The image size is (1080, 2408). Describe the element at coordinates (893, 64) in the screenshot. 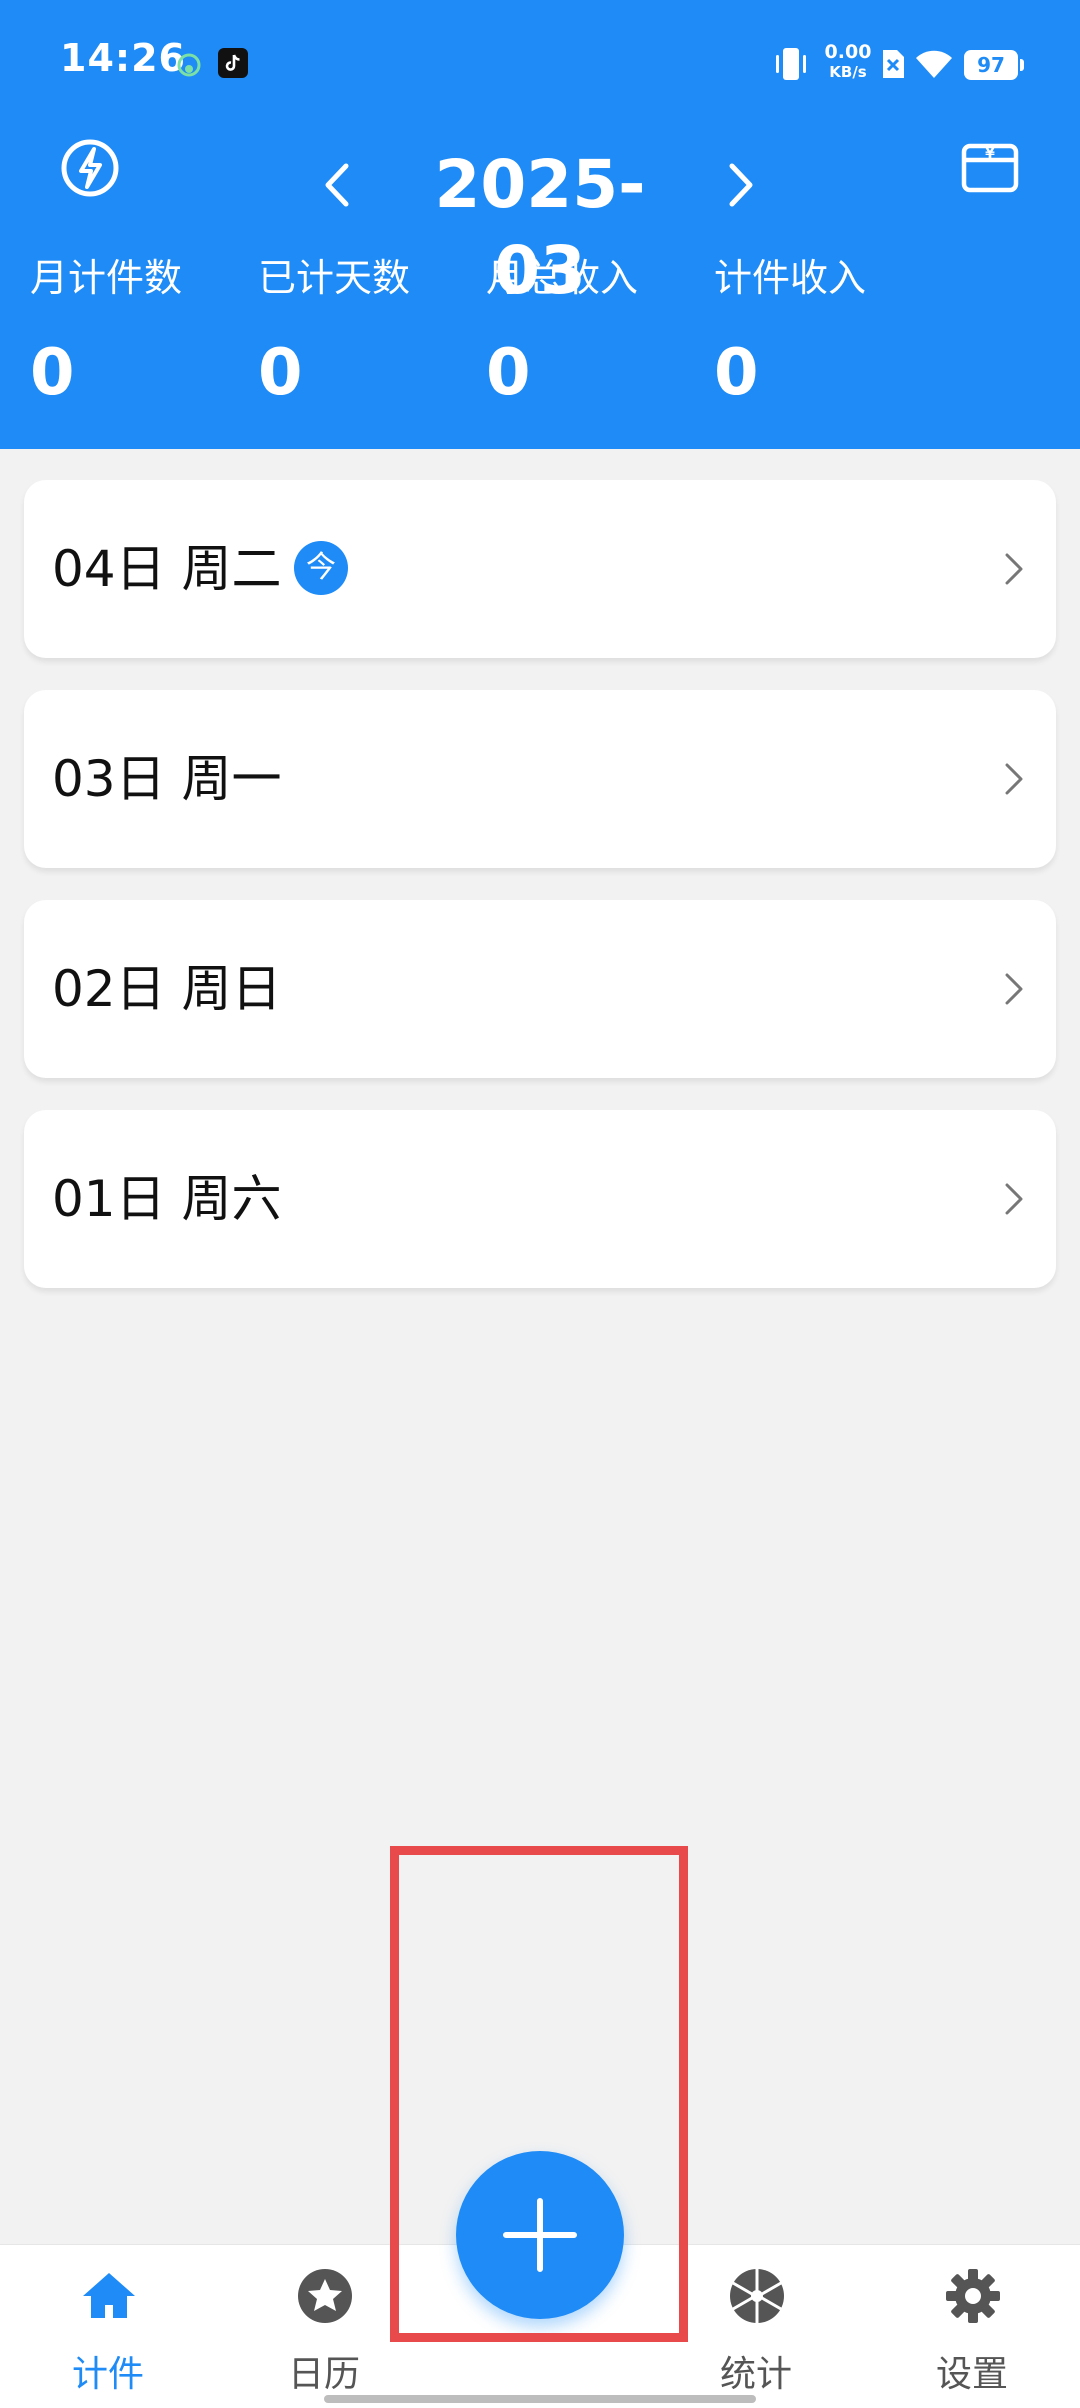

I see `no-sim-icon` at that location.